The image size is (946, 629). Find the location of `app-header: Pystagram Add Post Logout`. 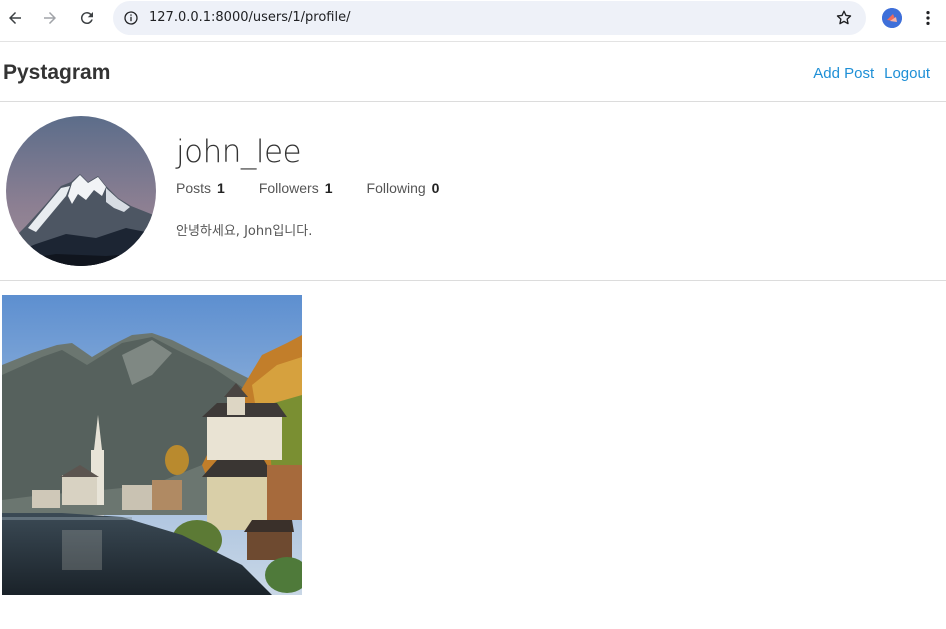

app-header: Pystagram Add Post Logout is located at coordinates (473, 72).